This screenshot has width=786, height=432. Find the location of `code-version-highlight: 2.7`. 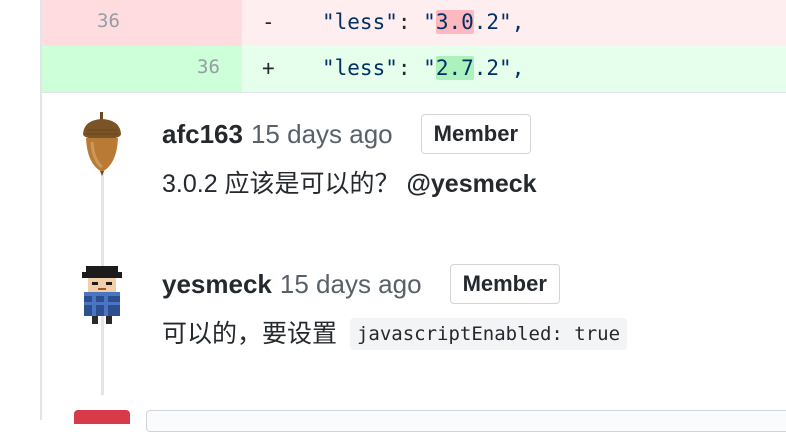

code-version-highlight: 2.7 is located at coordinates (454, 68).